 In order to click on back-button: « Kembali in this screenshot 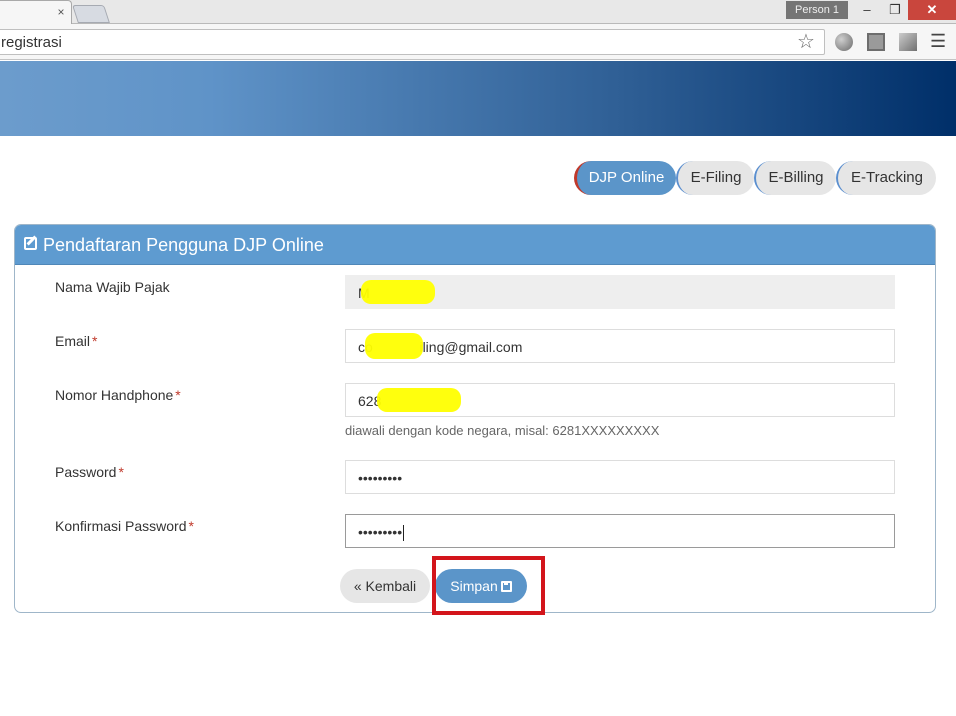, I will do `click(385, 586)`.